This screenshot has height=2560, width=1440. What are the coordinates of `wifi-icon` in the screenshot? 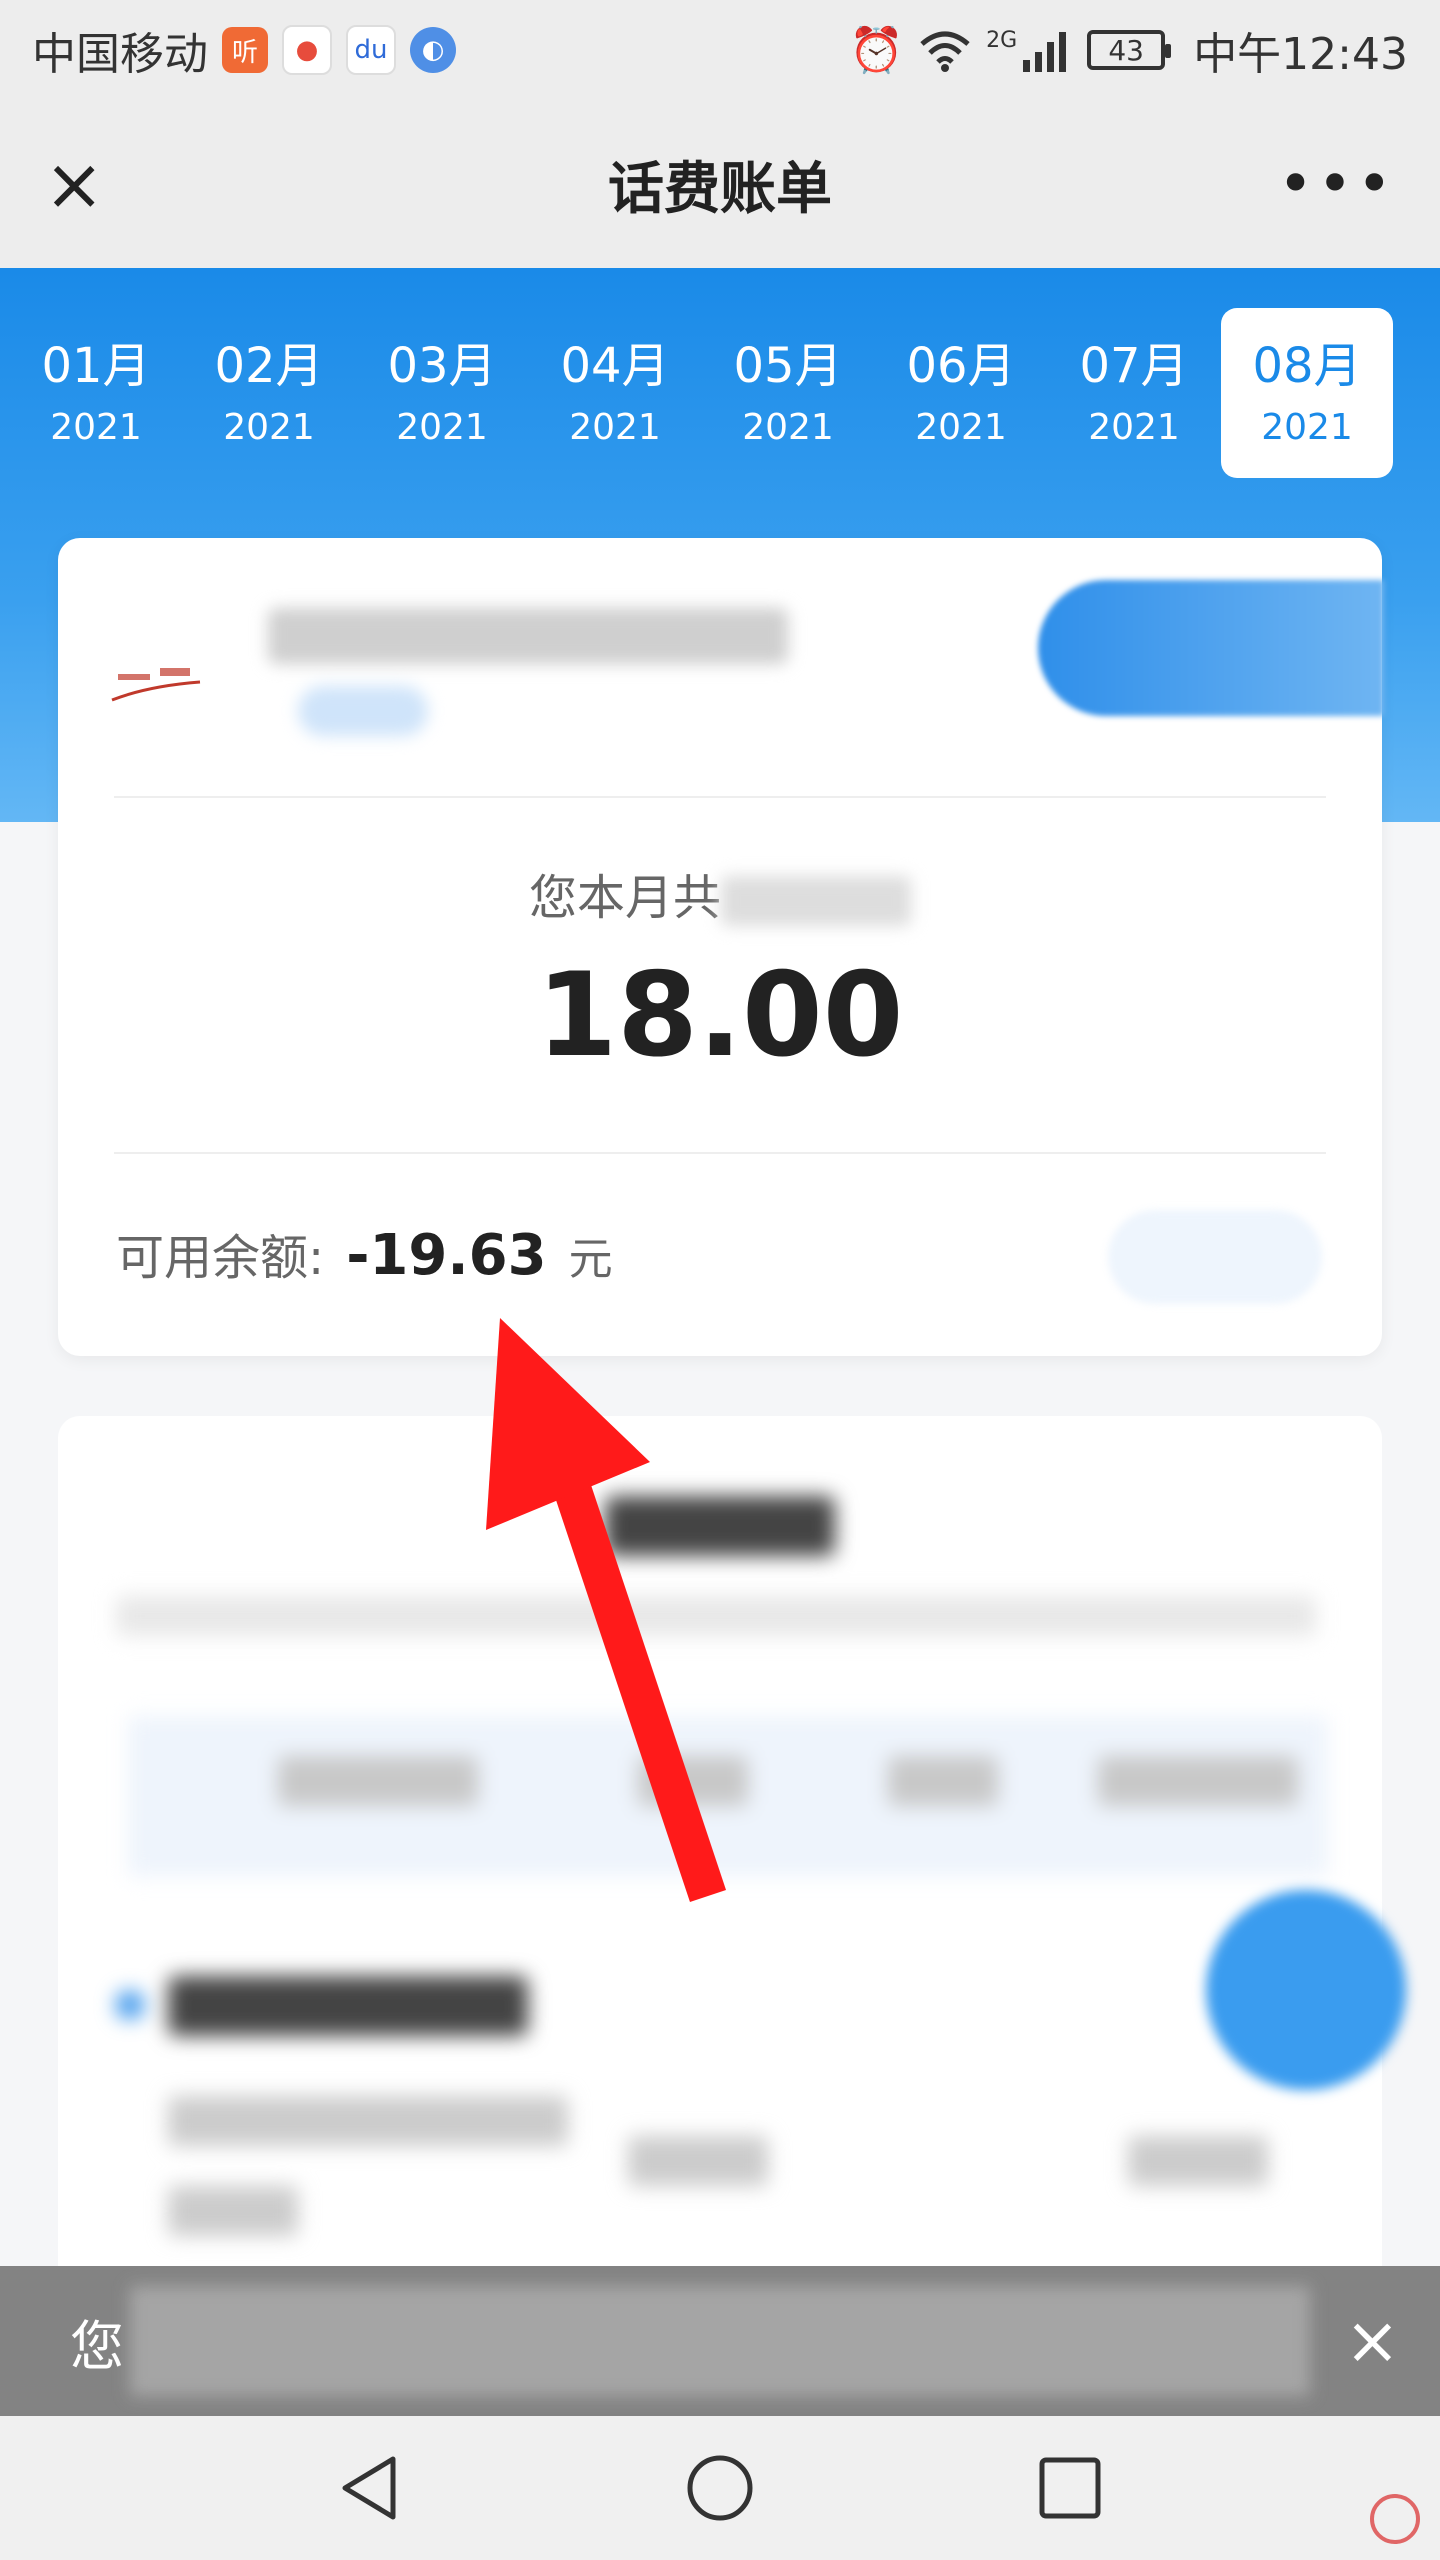 It's located at (945, 51).